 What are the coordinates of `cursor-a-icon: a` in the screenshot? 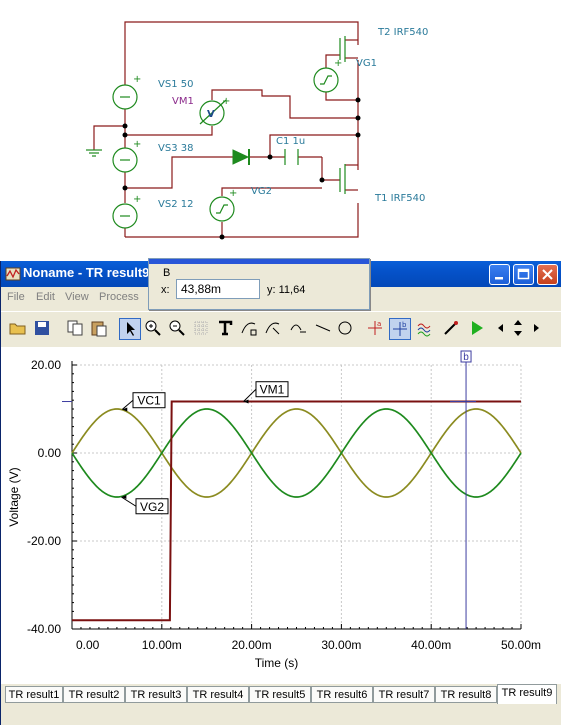 It's located at (375, 327).